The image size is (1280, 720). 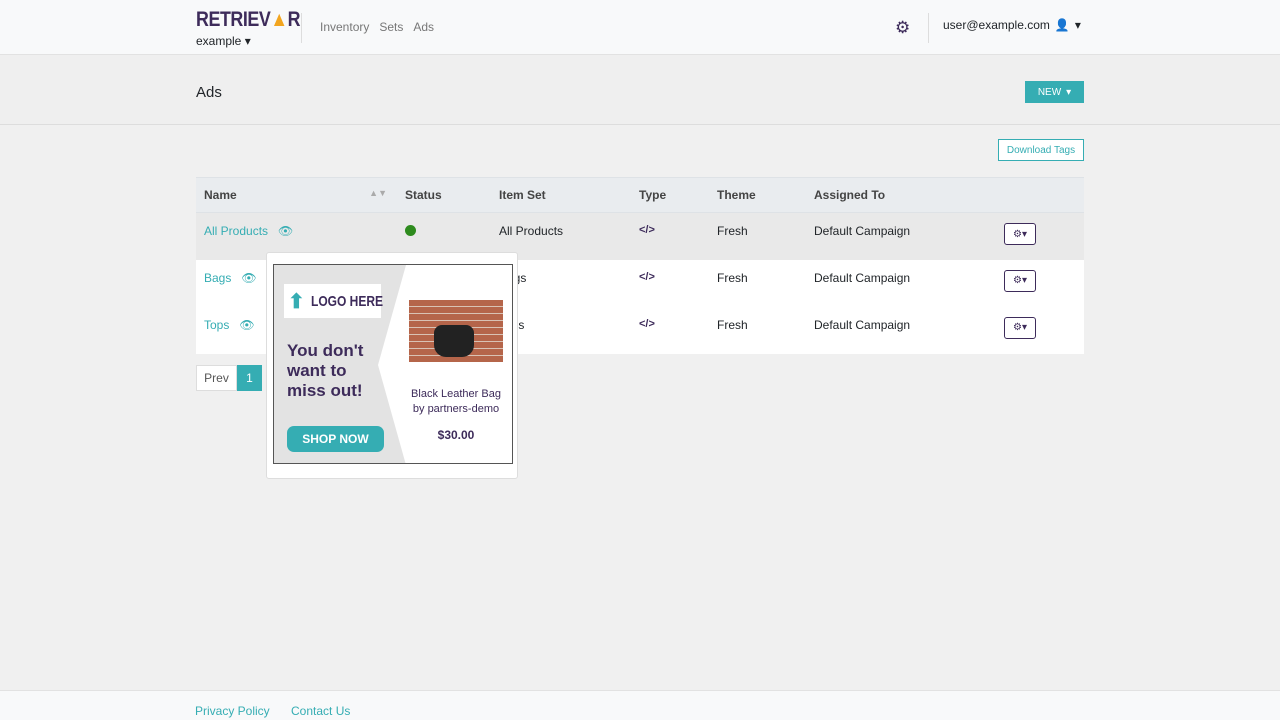 What do you see at coordinates (391, 27) in the screenshot?
I see `nav-sets: Sets` at bounding box center [391, 27].